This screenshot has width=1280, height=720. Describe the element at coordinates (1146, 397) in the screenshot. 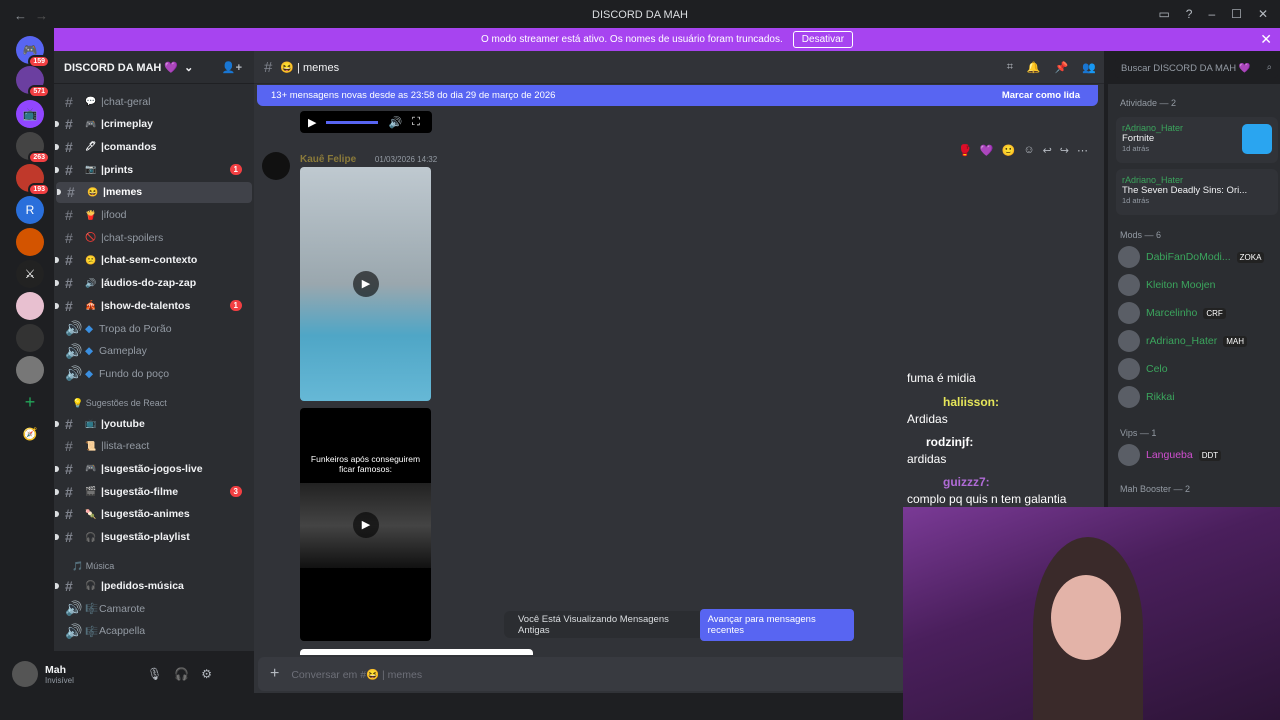

I see `member-item: Rikkai` at that location.